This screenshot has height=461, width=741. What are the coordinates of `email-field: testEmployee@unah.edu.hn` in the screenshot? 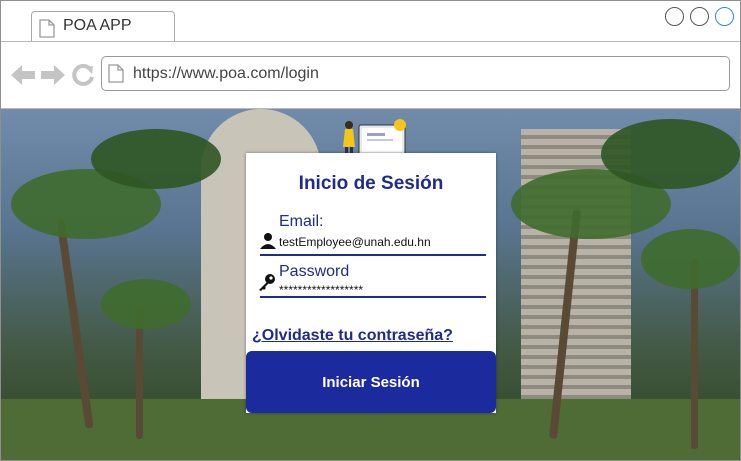 It's located at (355, 242).